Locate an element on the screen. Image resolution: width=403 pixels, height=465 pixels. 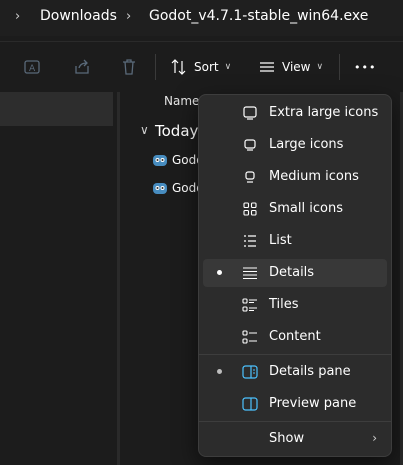
nav-scrollbar is located at coordinates (118, 278).